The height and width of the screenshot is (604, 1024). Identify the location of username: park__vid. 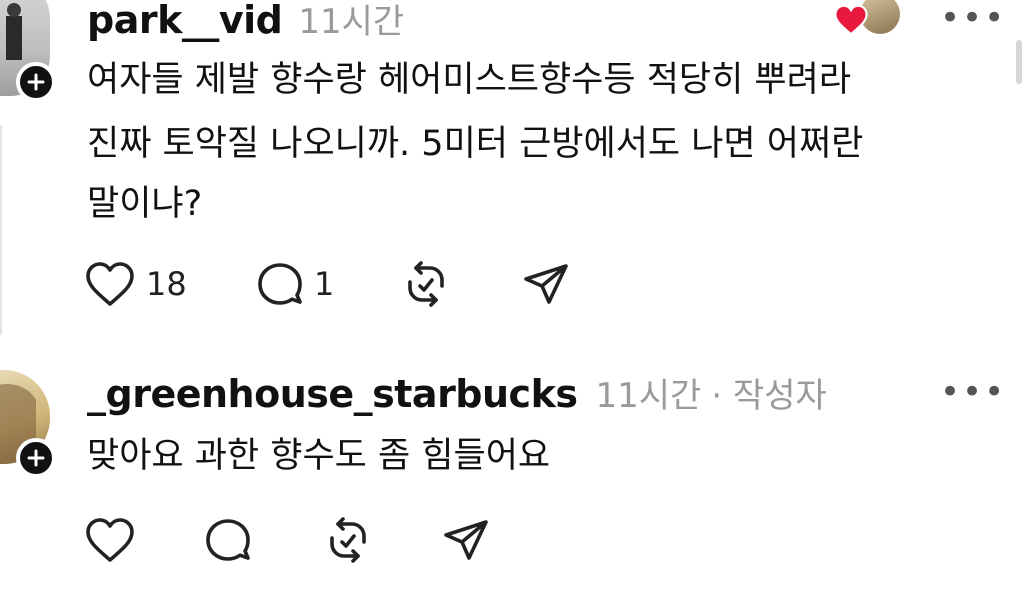
(185, 21).